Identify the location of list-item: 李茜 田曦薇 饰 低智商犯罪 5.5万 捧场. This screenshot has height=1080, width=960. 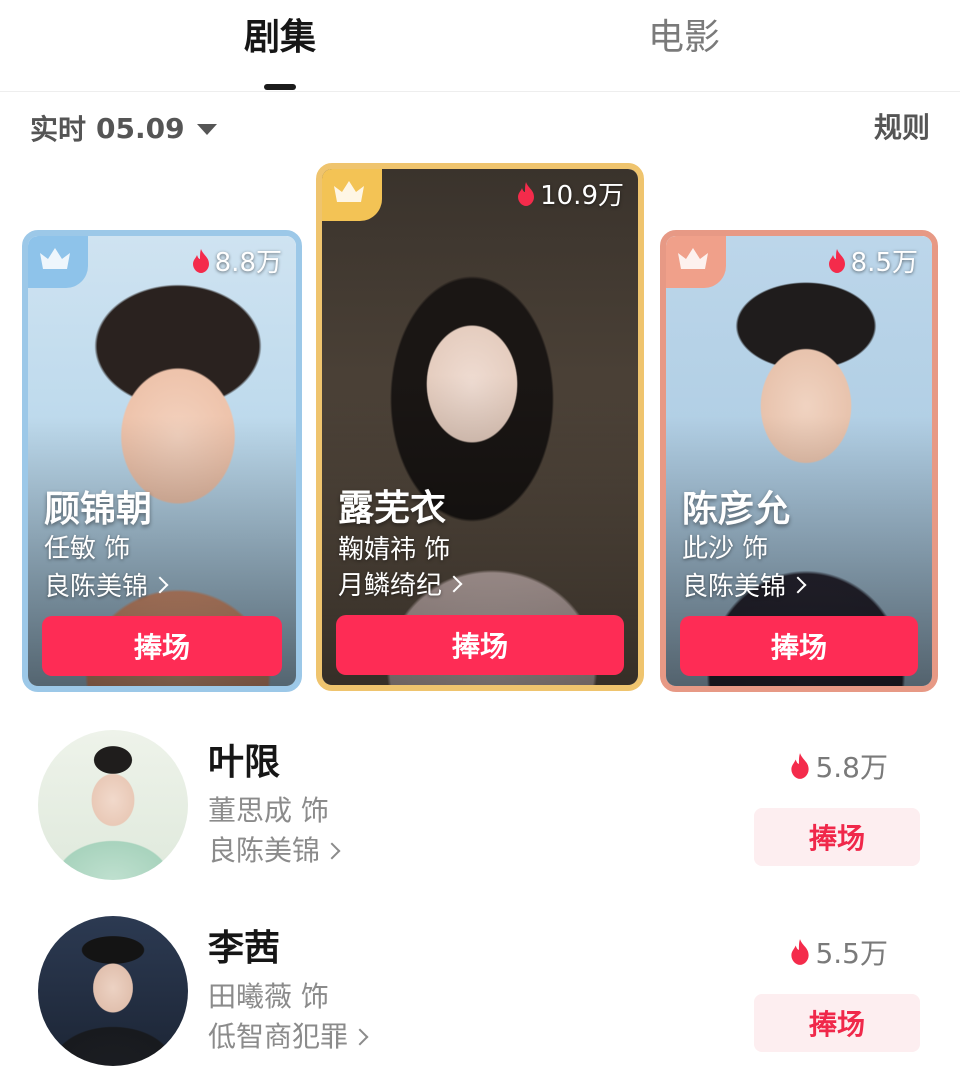
(480, 994).